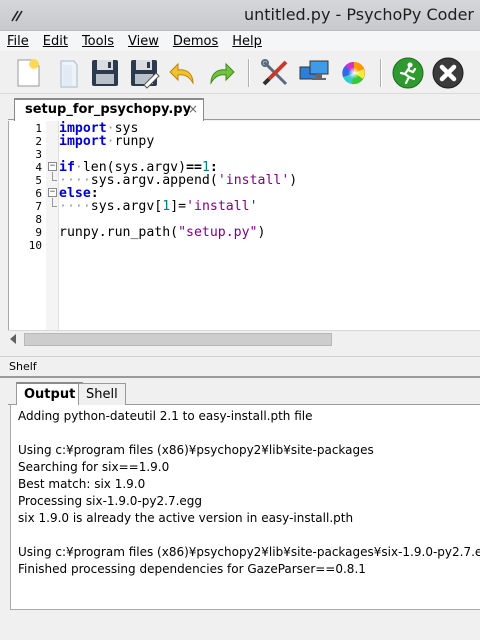  What do you see at coordinates (240, 377) in the screenshot?
I see `shelf-divider` at bounding box center [240, 377].